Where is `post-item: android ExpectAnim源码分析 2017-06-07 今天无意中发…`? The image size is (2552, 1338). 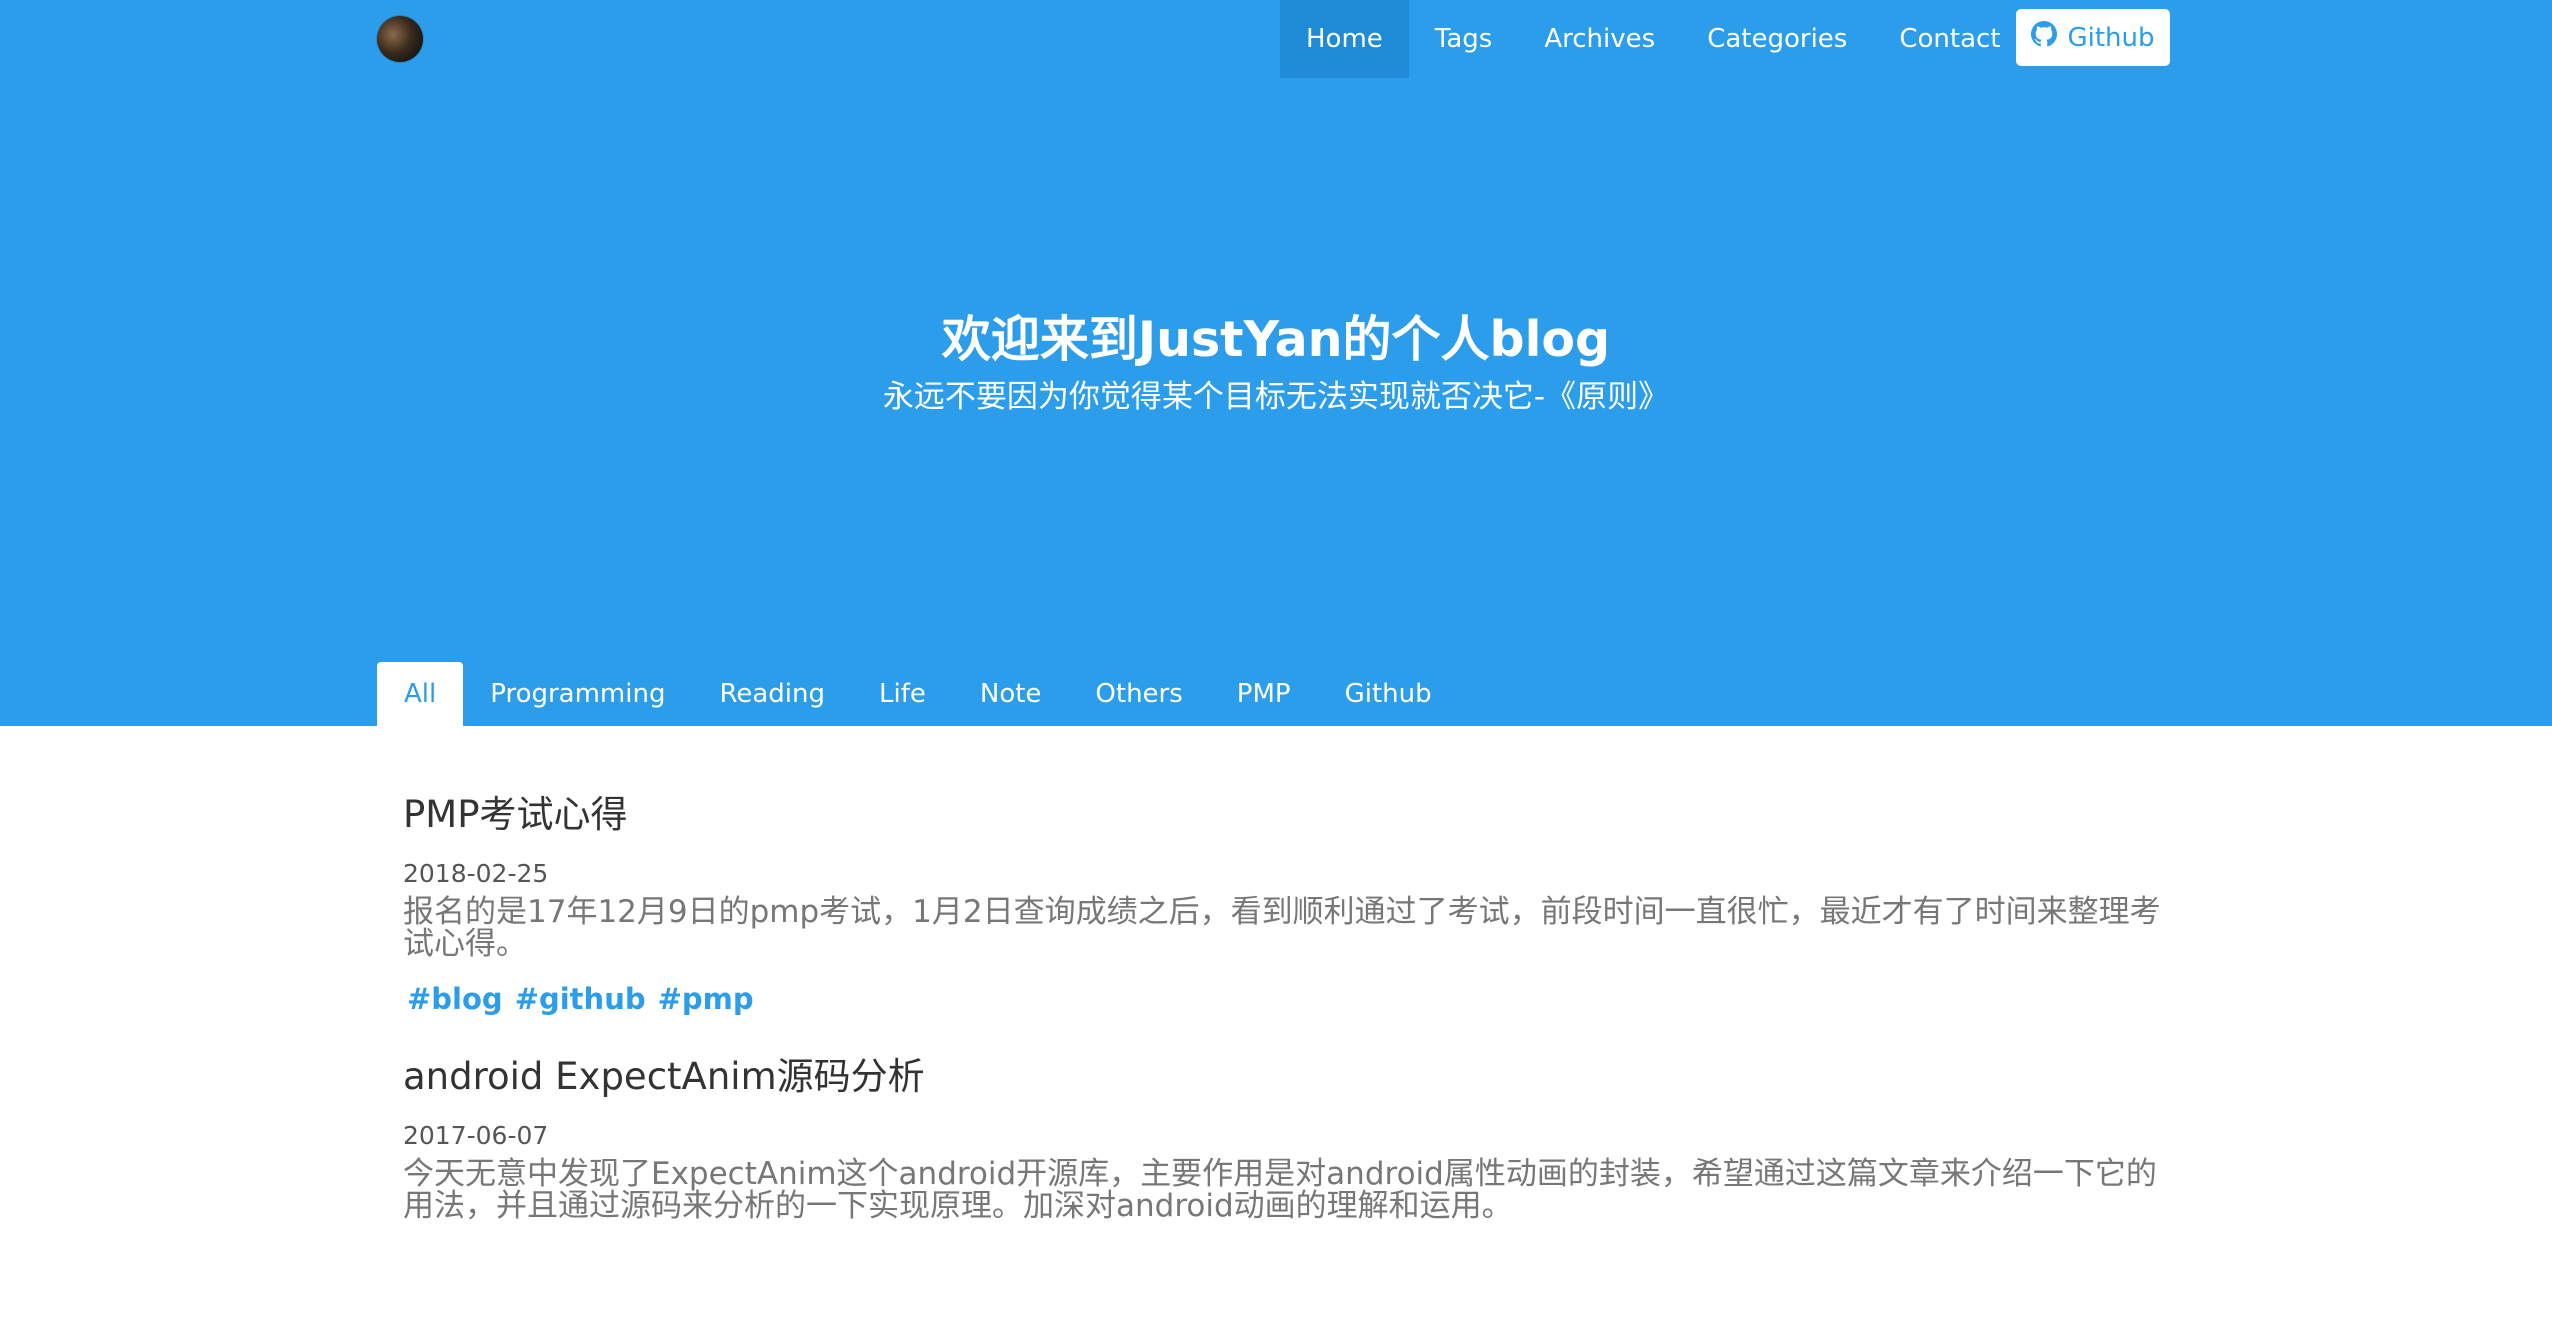 post-item: android ExpectAnim源码分析 2017-06-07 今天无意中发… is located at coordinates (1283, 1137).